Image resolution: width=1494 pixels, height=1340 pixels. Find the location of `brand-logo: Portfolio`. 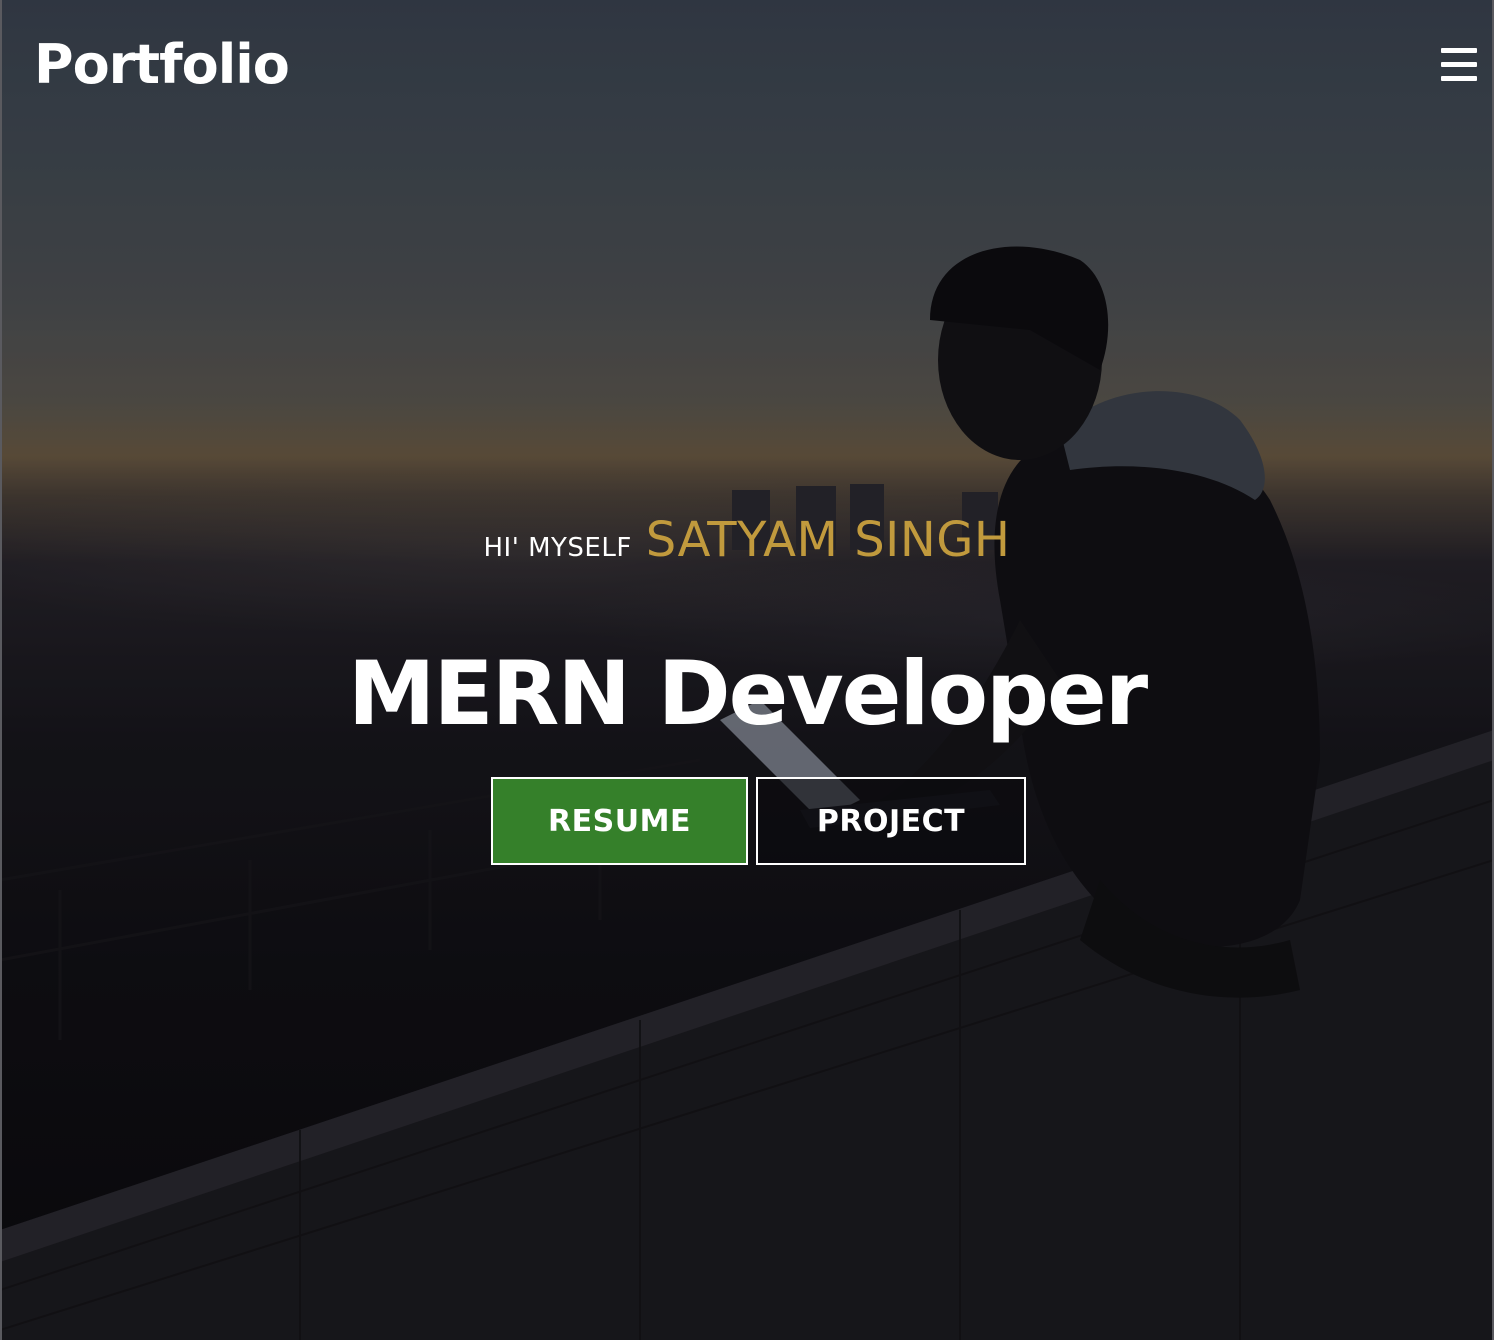

brand-logo: Portfolio is located at coordinates (162, 65).